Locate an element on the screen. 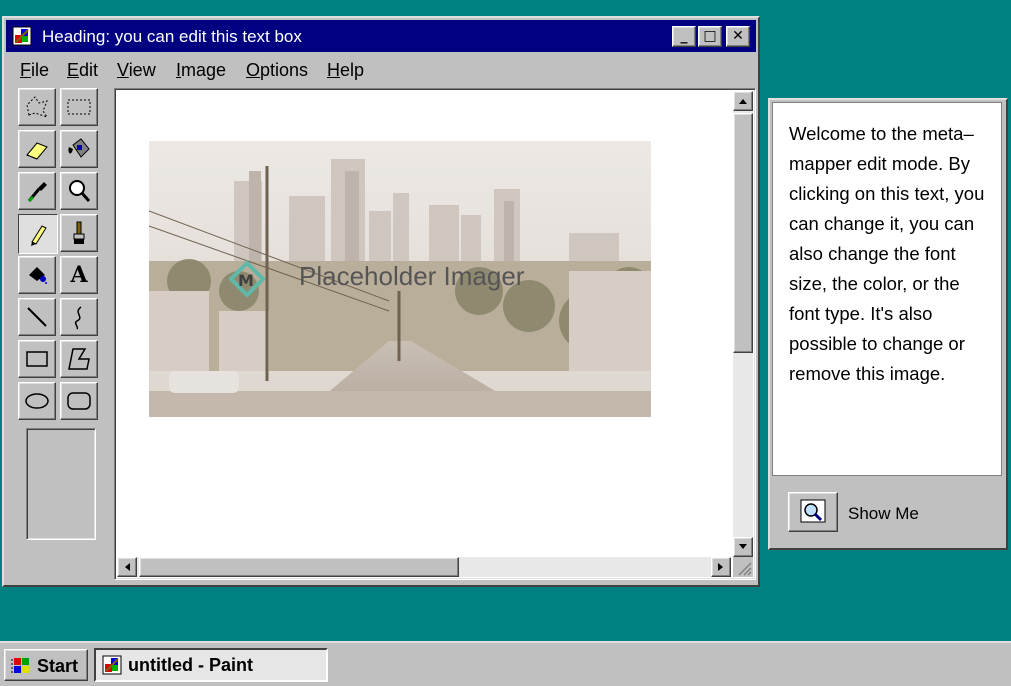  scroll-left-button is located at coordinates (127, 567).